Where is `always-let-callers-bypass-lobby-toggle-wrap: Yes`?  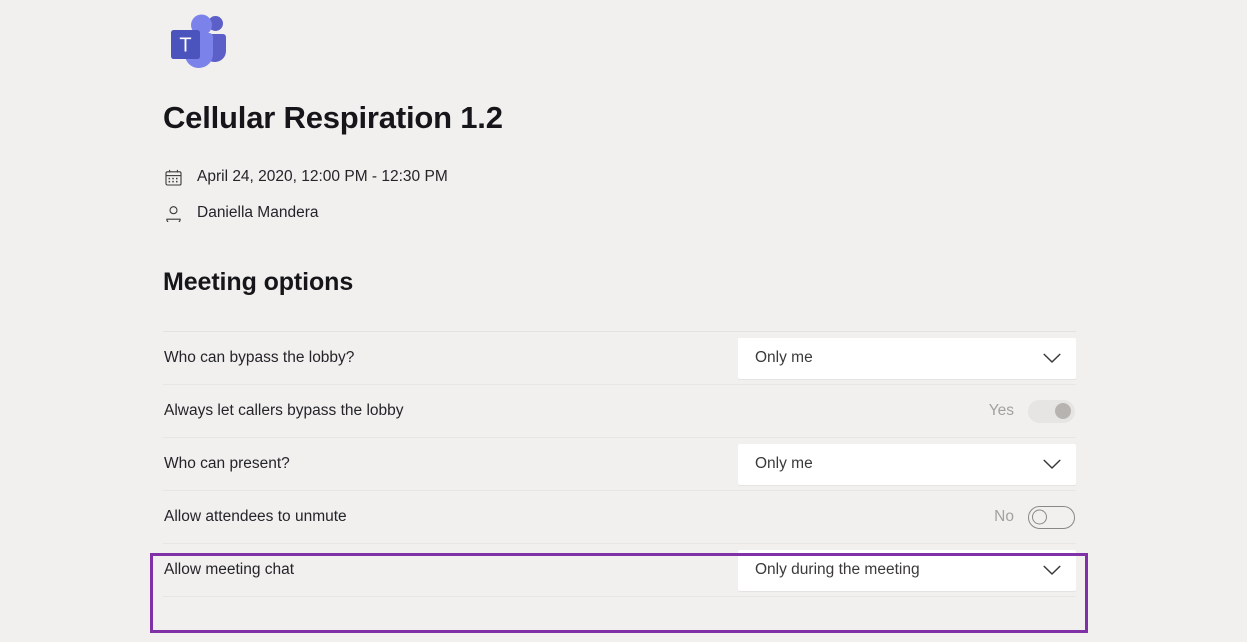 always-let-callers-bypass-lobby-toggle-wrap: Yes is located at coordinates (1032, 411).